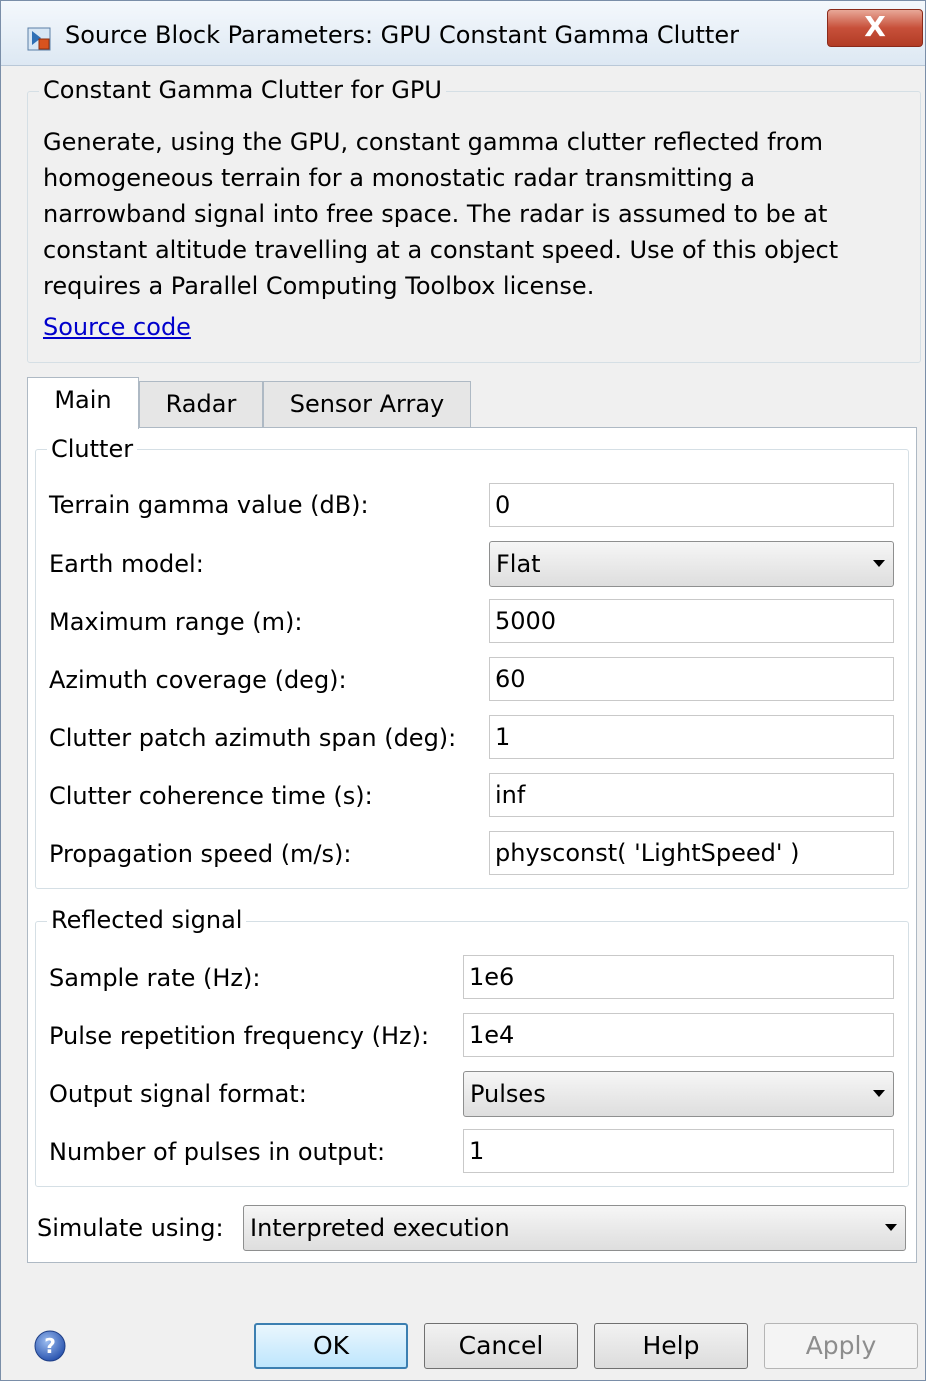  I want to click on num-pulses-label: Number of pulses in output:, so click(217, 1152).